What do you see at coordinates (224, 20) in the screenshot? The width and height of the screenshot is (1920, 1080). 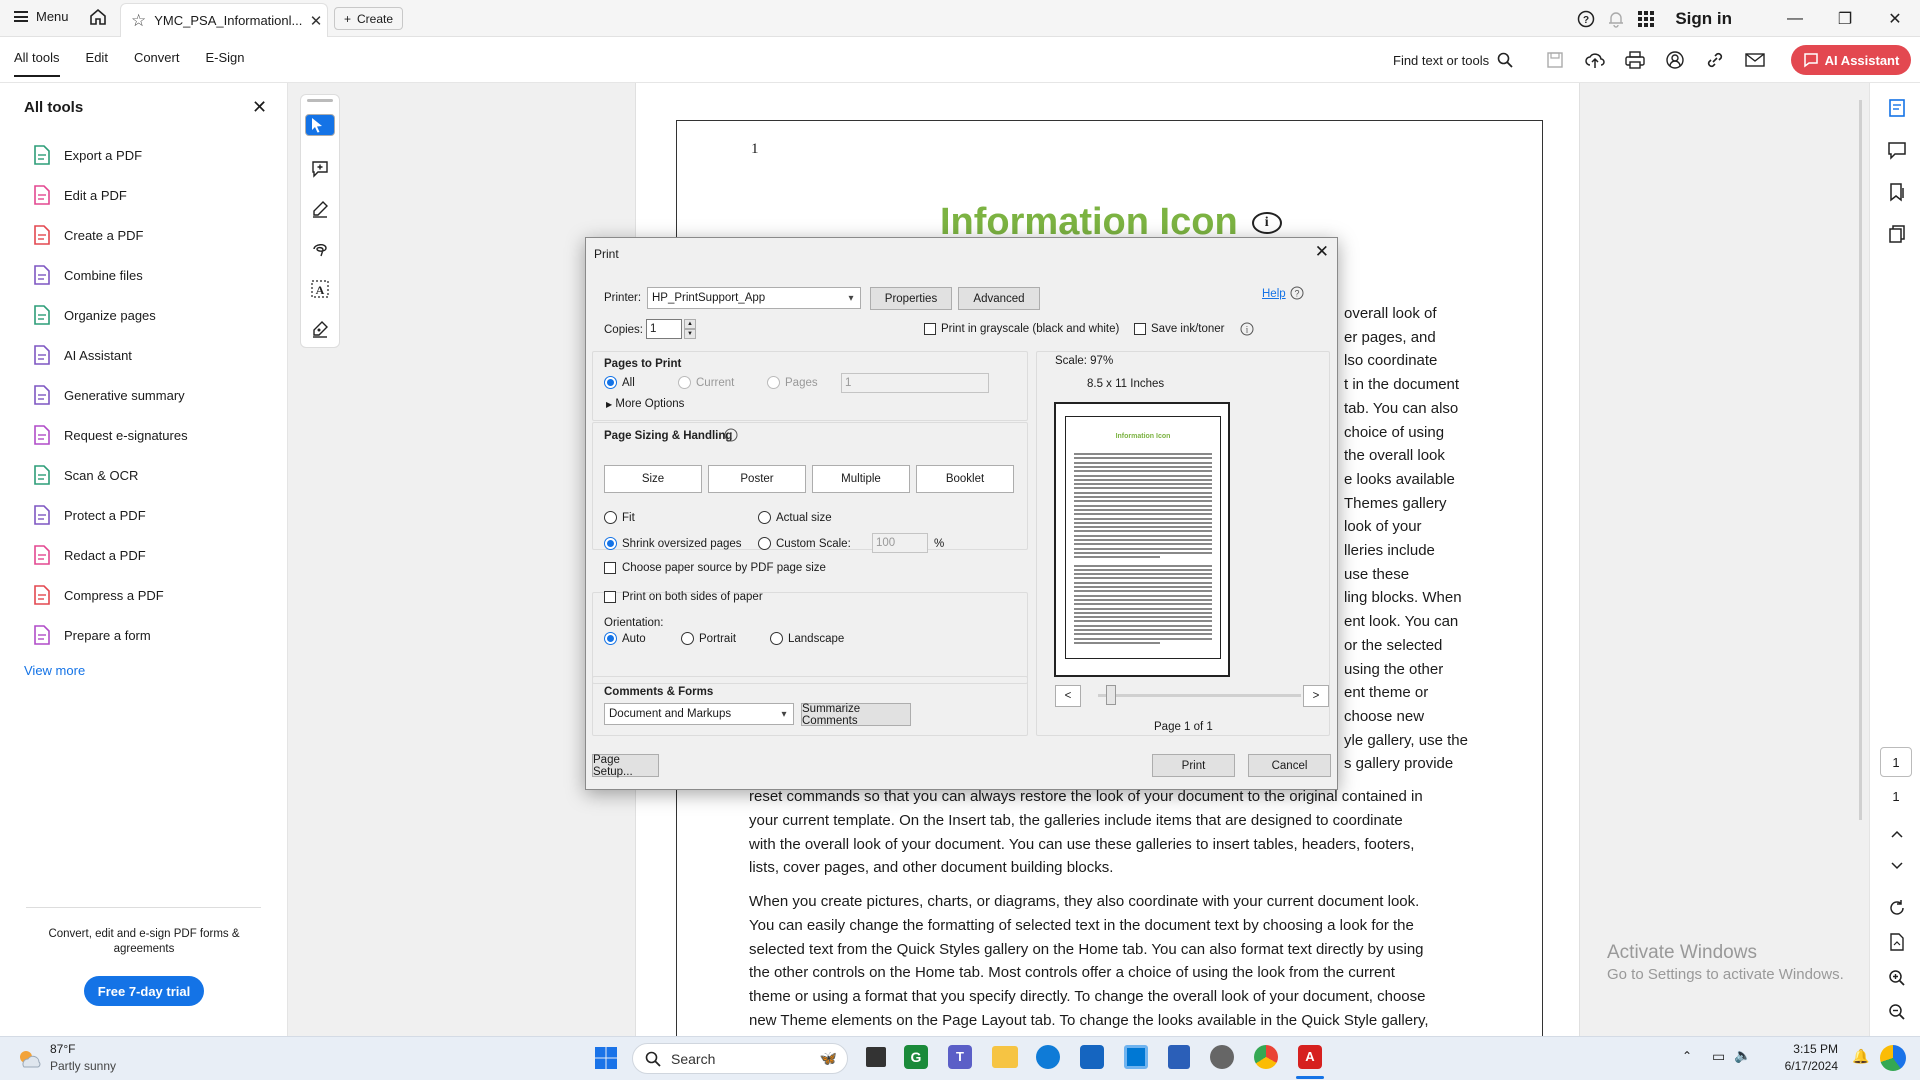 I see `document-tab: ☆ YMC_PSA_Informationl... ✕` at bounding box center [224, 20].